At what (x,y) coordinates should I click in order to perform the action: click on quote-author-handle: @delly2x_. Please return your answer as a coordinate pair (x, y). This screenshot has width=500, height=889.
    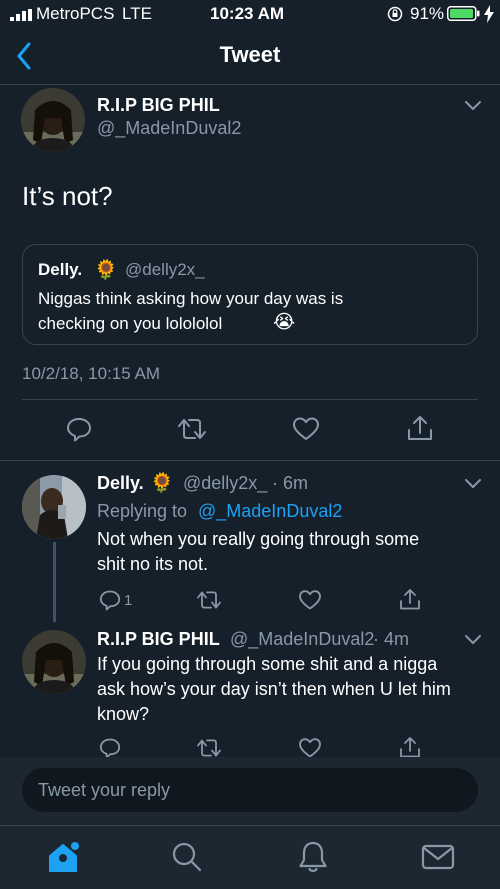
    Looking at the image, I should click on (165, 269).